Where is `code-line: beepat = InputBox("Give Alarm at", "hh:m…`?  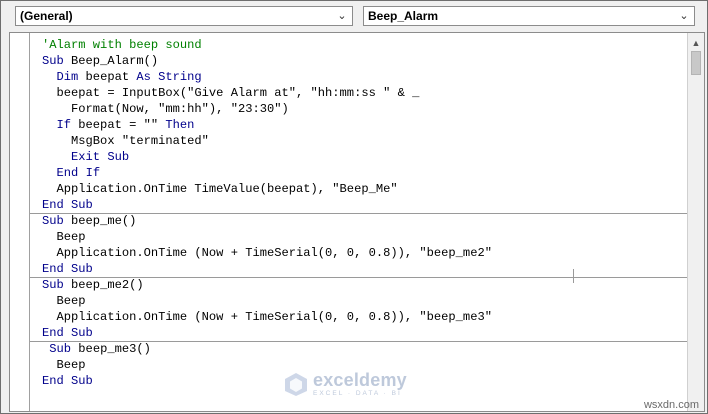
code-line: beepat = InputBox("Give Alarm at", "hh:m… is located at coordinates (267, 93).